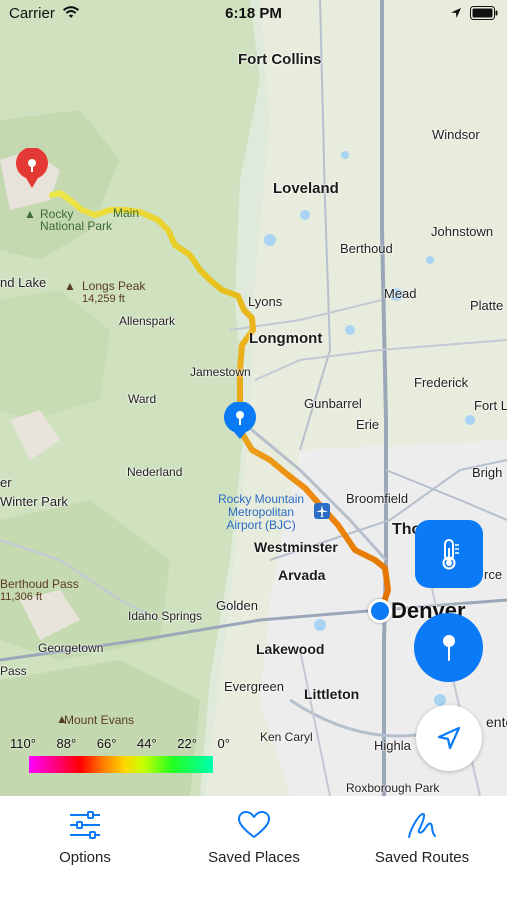  I want to click on temperature-tick-label: 88°, so click(66, 743).